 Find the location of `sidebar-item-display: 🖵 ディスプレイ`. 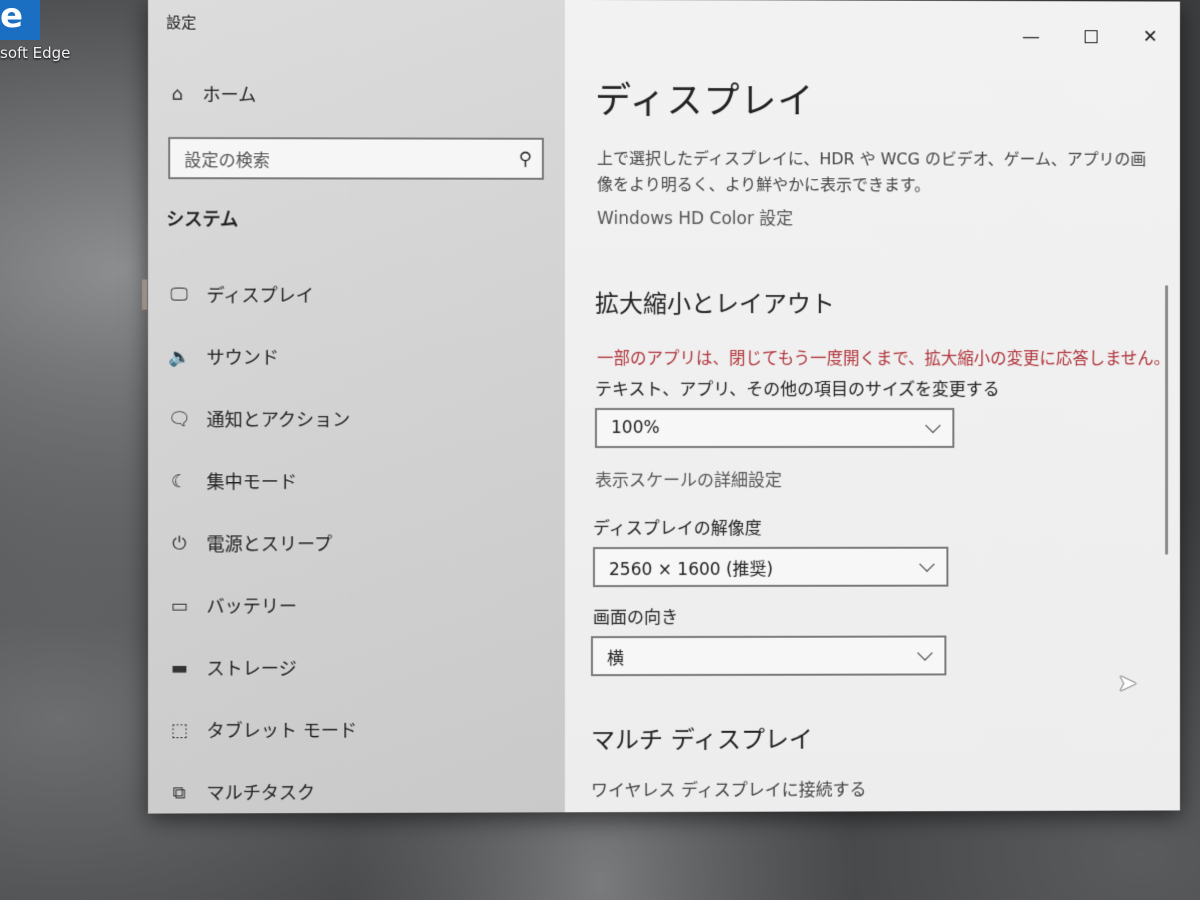

sidebar-item-display: 🖵 ディスプレイ is located at coordinates (356, 294).